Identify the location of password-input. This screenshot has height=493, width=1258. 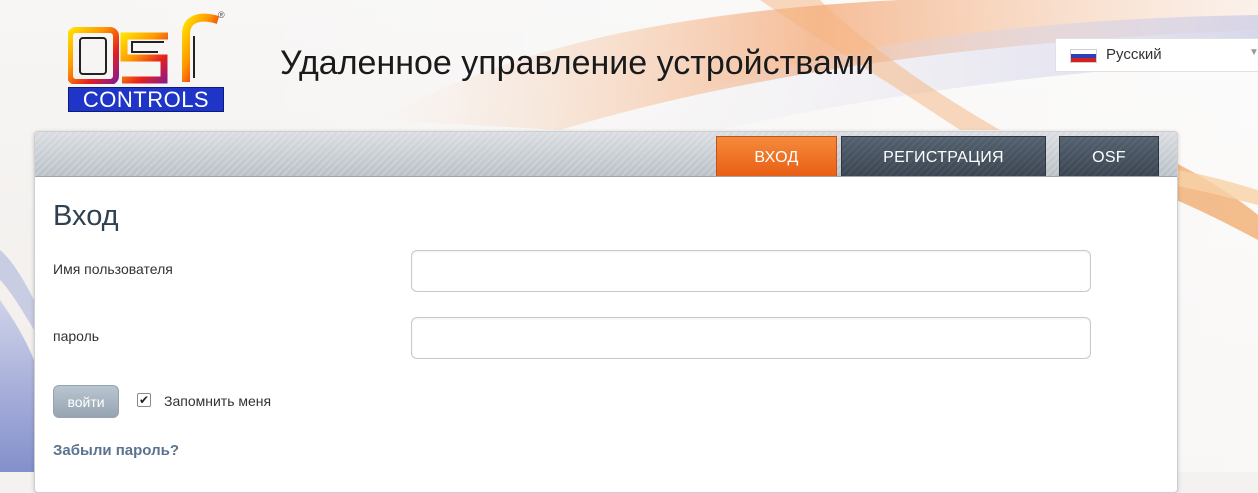
(751, 338).